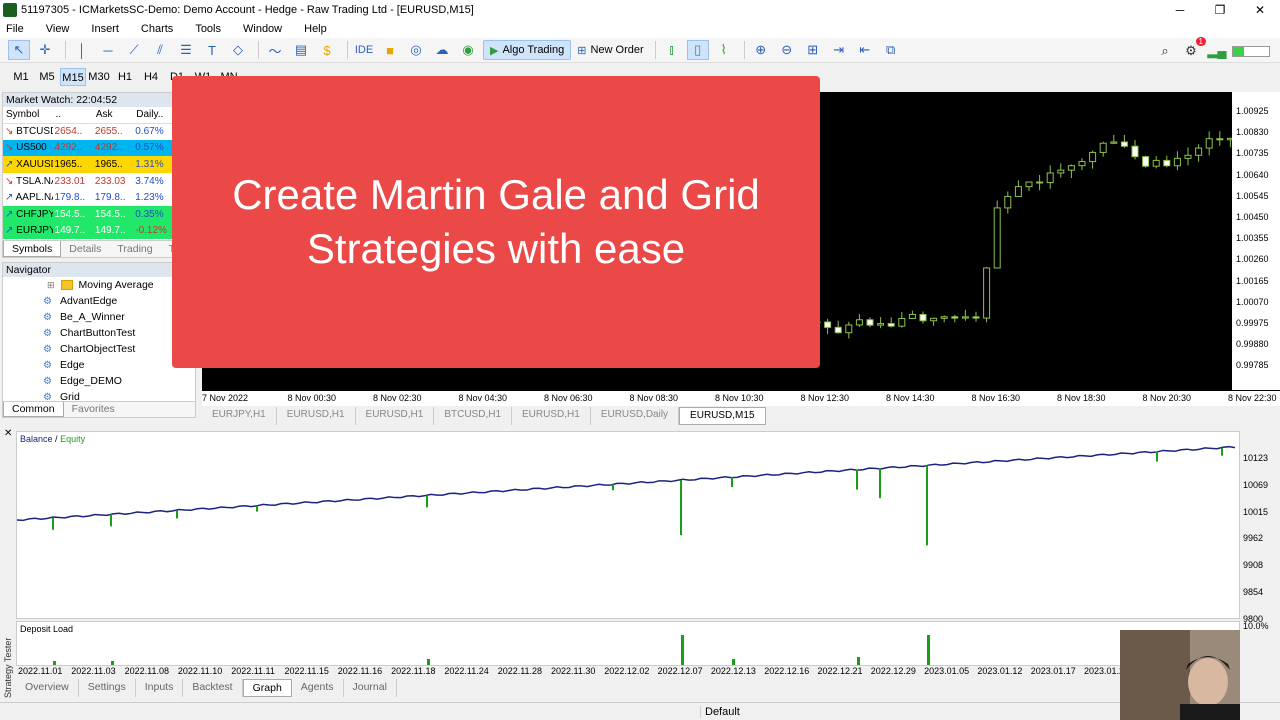 Image resolution: width=1280 pixels, height=720 pixels. Describe the element at coordinates (1220, 10) in the screenshot. I see `restore-icon: ❐` at that location.